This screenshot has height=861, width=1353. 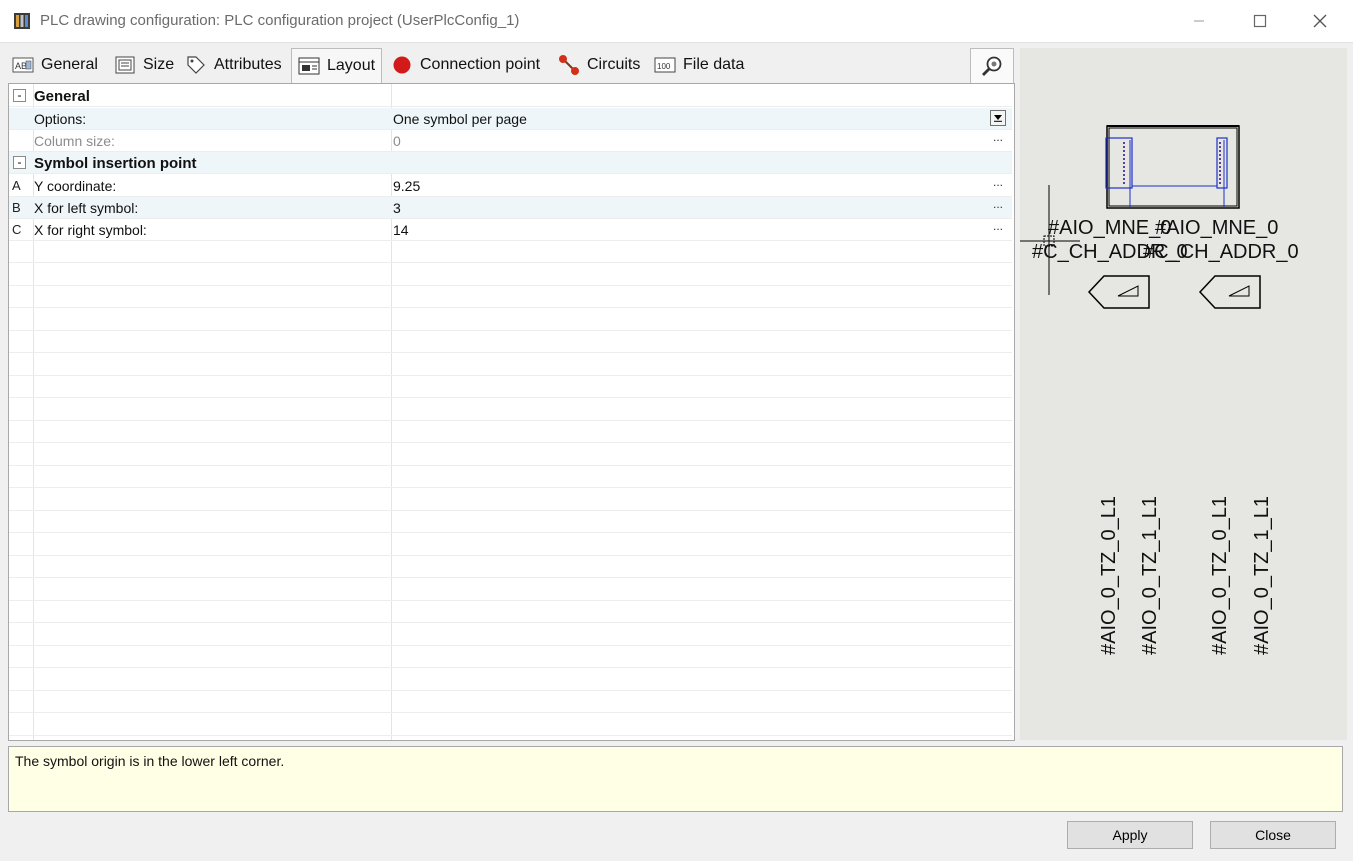 I want to click on property-label: X for right symbol:, so click(x=90, y=230).